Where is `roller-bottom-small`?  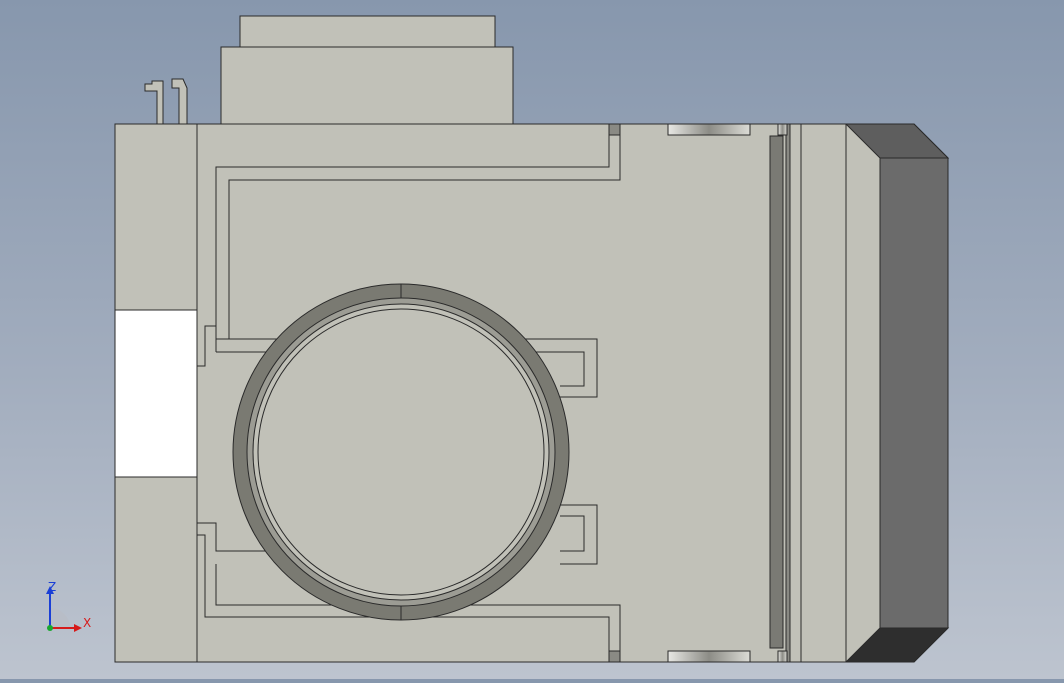
roller-bottom-small is located at coordinates (782, 656).